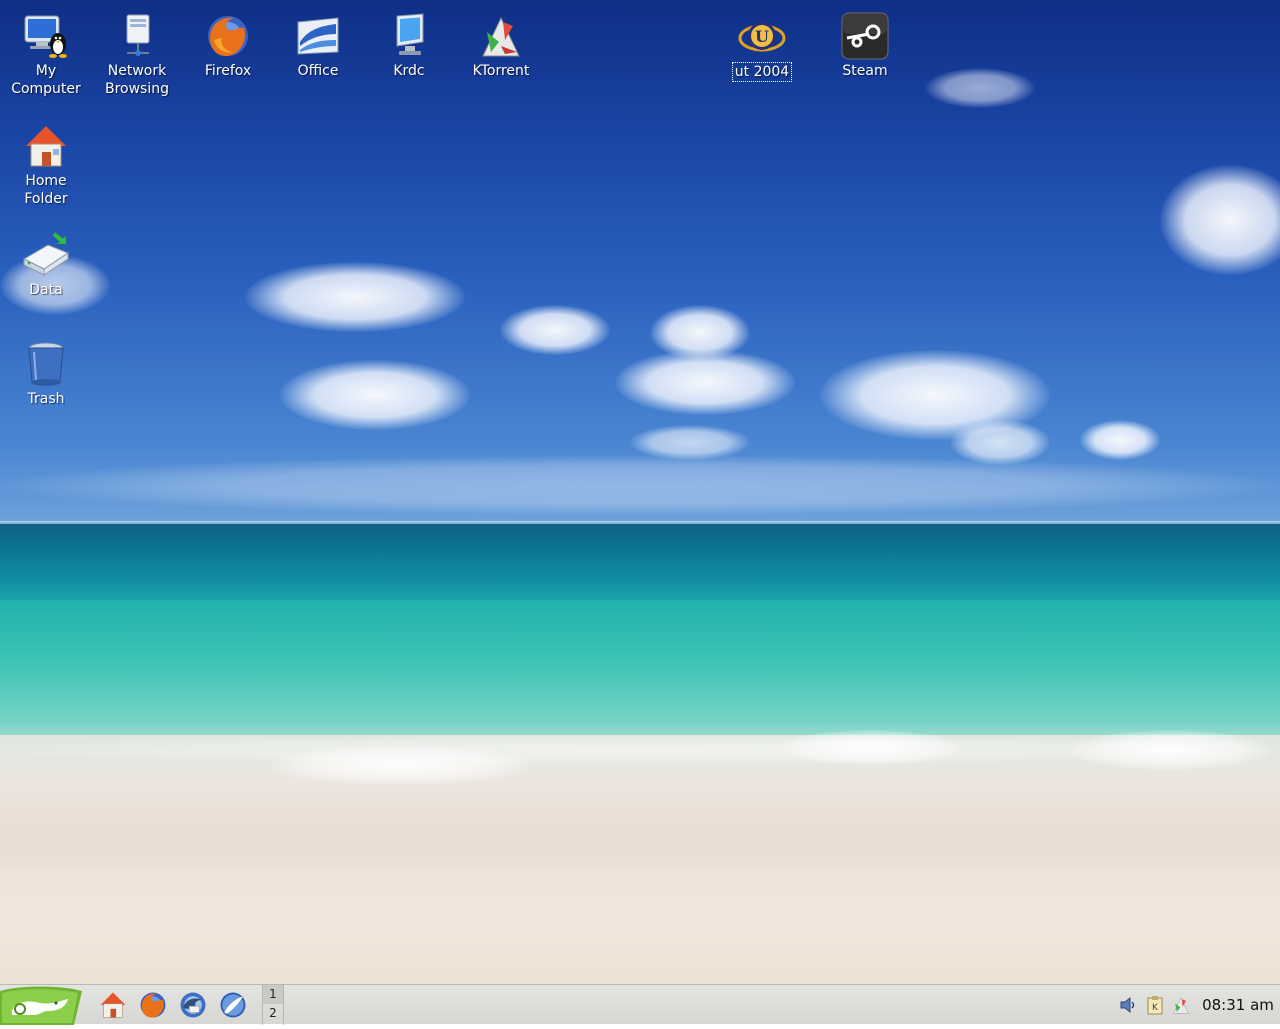  I want to click on thunderbird-icon, so click(193, 1005).